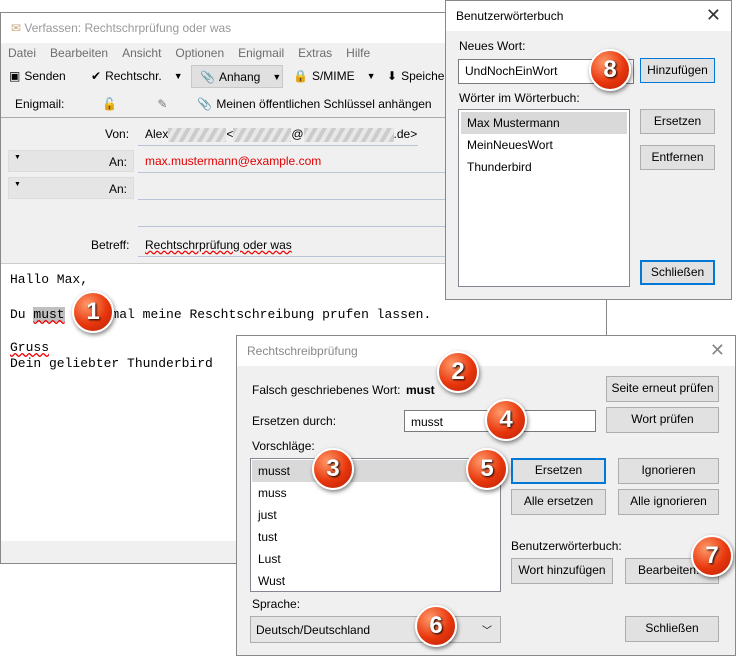  I want to click on words-list: Max Mustermann MeinNeuesWort Thunderbird, so click(544, 198).